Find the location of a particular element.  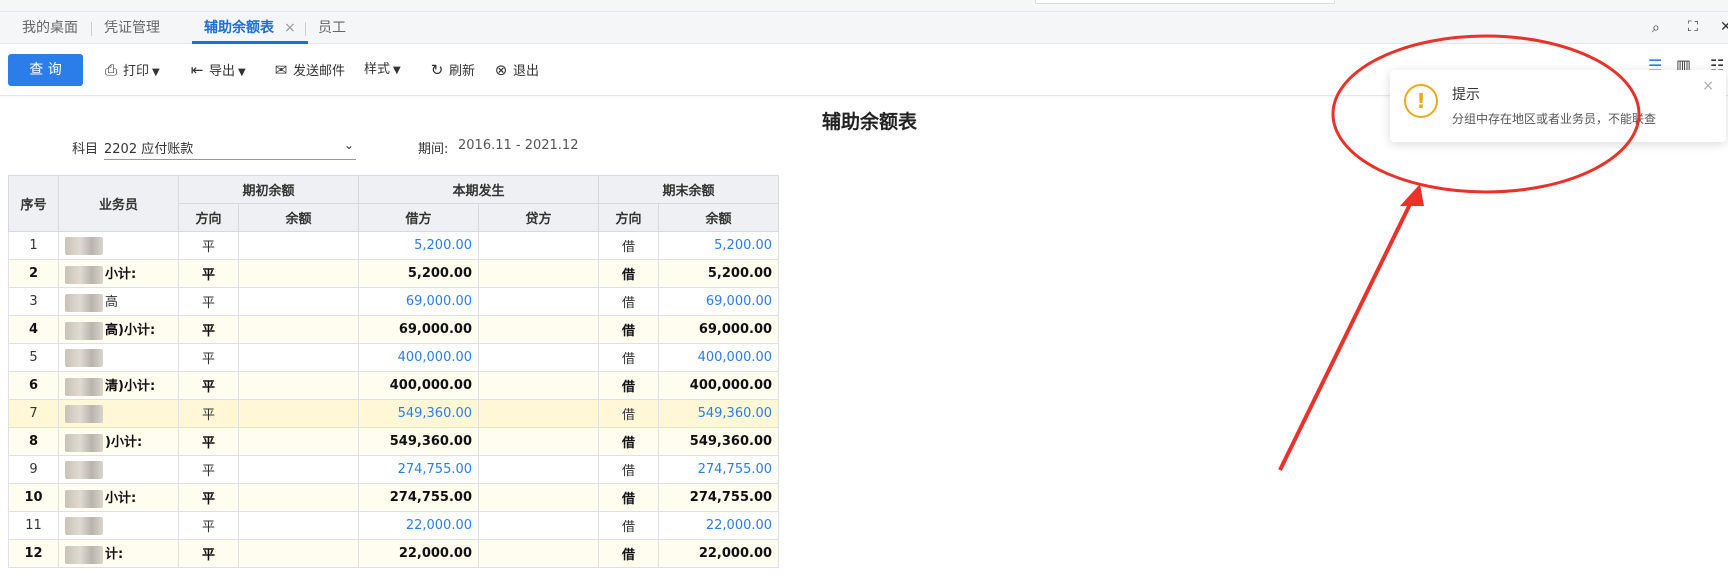

table-row: 2 小计: 平 5,200.00 借 5,200.00 is located at coordinates (394, 273).